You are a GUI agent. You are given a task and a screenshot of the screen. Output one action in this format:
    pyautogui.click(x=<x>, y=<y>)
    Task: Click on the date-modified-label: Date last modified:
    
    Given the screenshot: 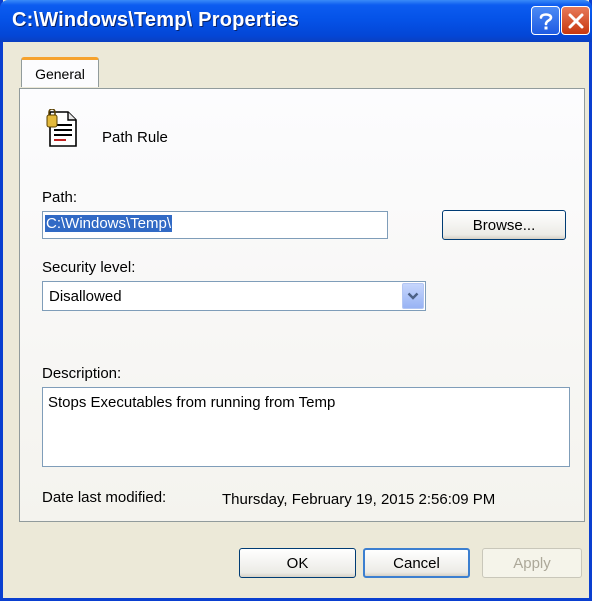 What is the action you would take?
    pyautogui.click(x=104, y=497)
    